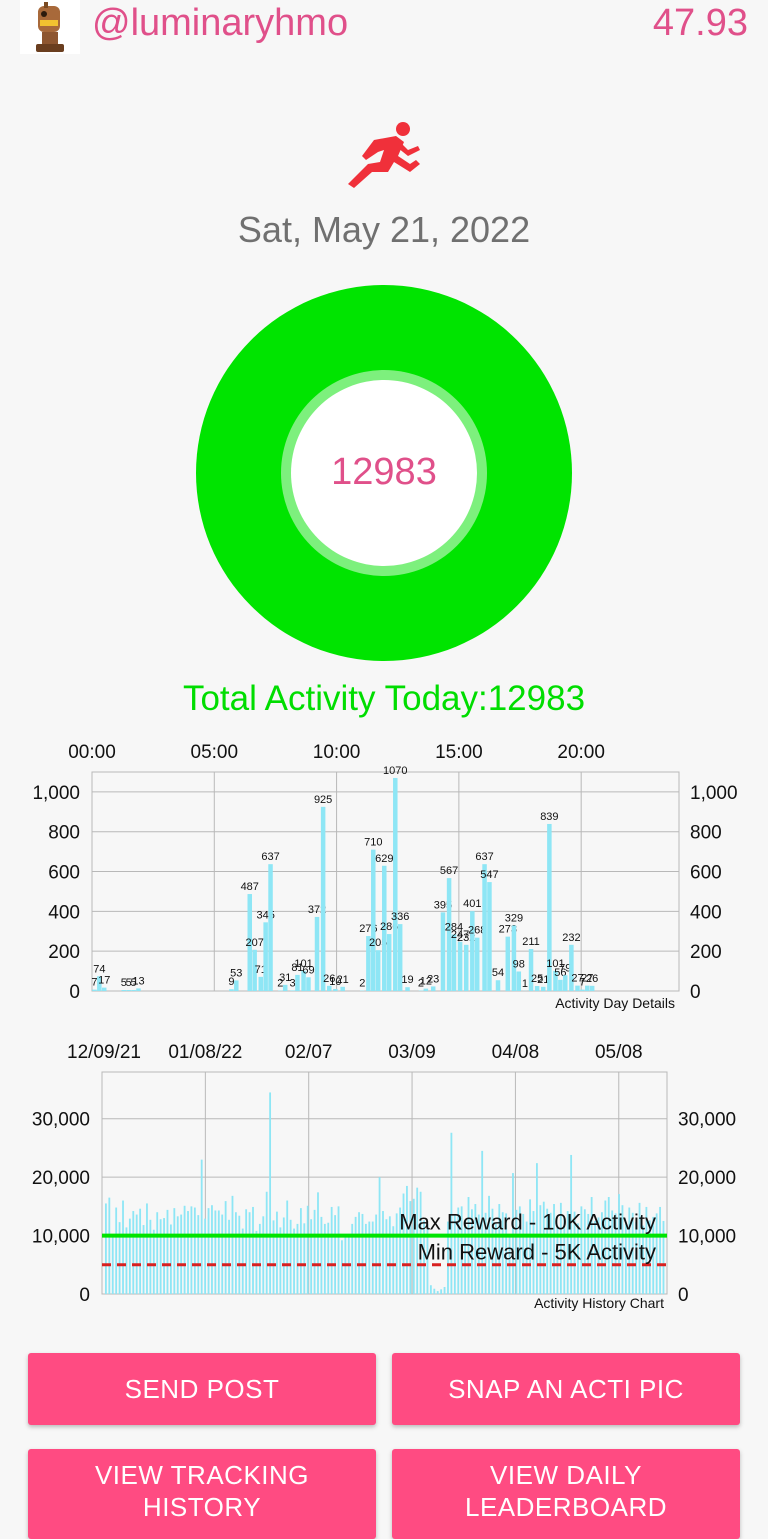  Describe the element at coordinates (599, 1303) in the screenshot. I see `chart-legend: Activity History Chart` at that location.